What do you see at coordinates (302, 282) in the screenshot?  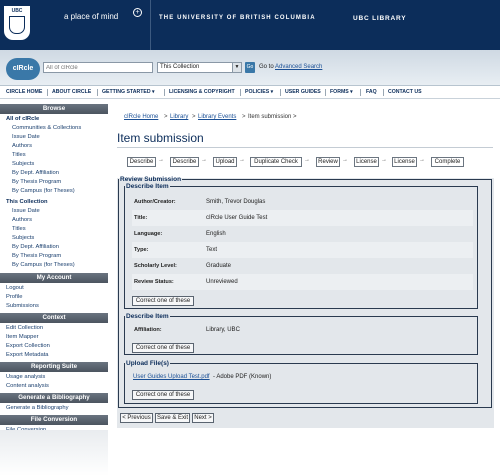 I see `metadata-row: Review Status: Unreviewed` at bounding box center [302, 282].